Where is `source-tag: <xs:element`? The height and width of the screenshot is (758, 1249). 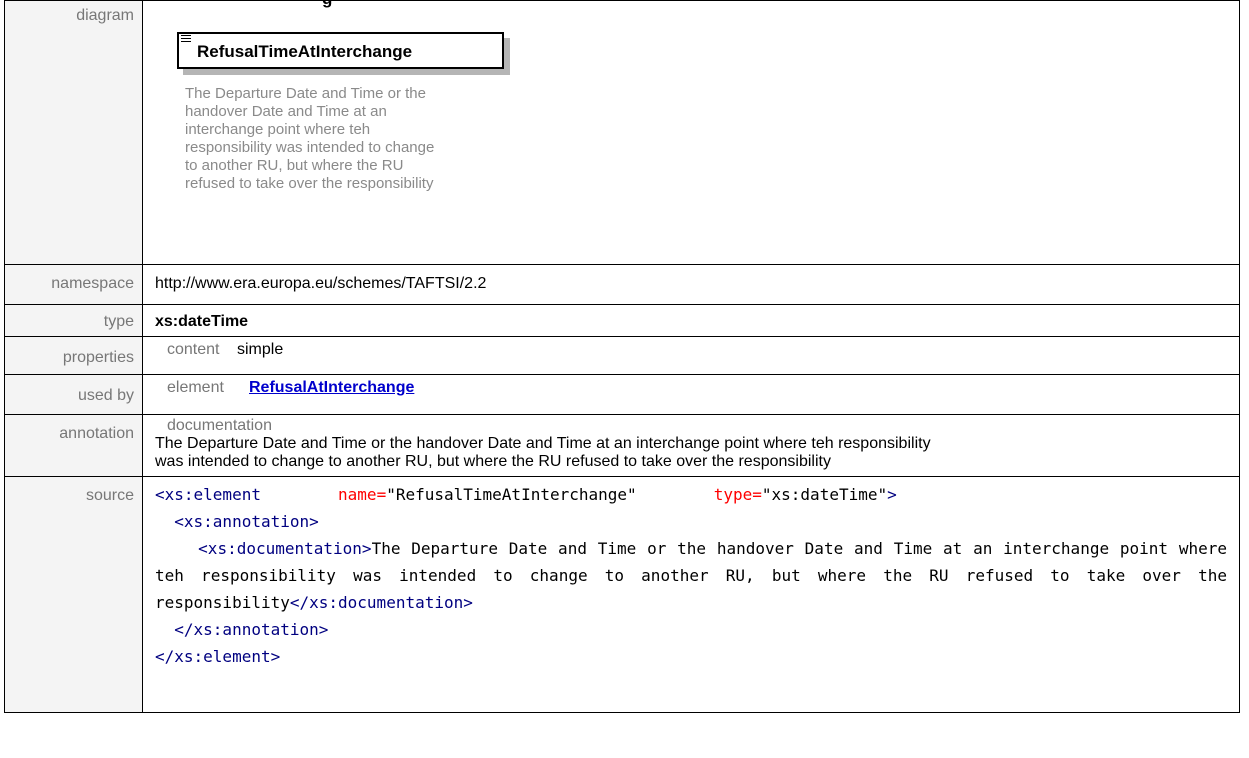
source-tag: <xs:element is located at coordinates (208, 494).